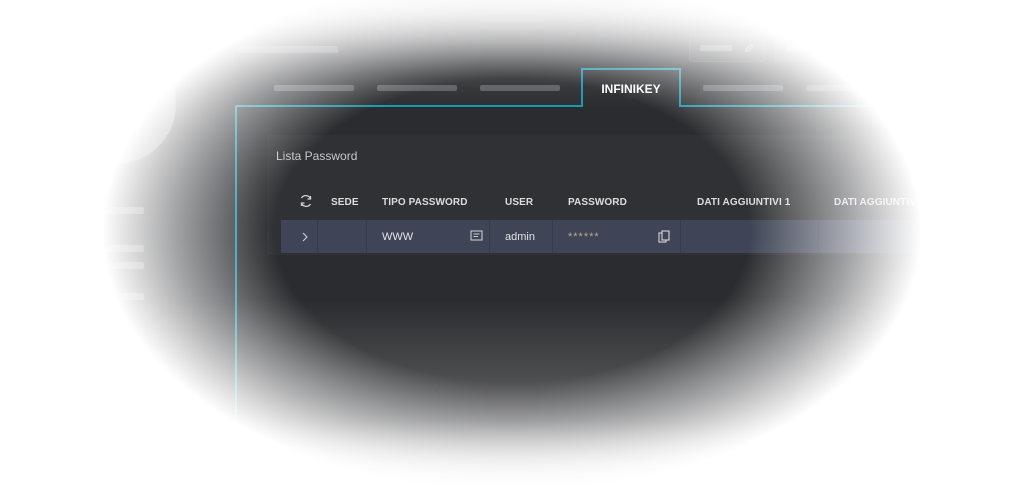 The height and width of the screenshot is (502, 1024). What do you see at coordinates (904, 48) in the screenshot?
I see `confirm-button-label` at bounding box center [904, 48].